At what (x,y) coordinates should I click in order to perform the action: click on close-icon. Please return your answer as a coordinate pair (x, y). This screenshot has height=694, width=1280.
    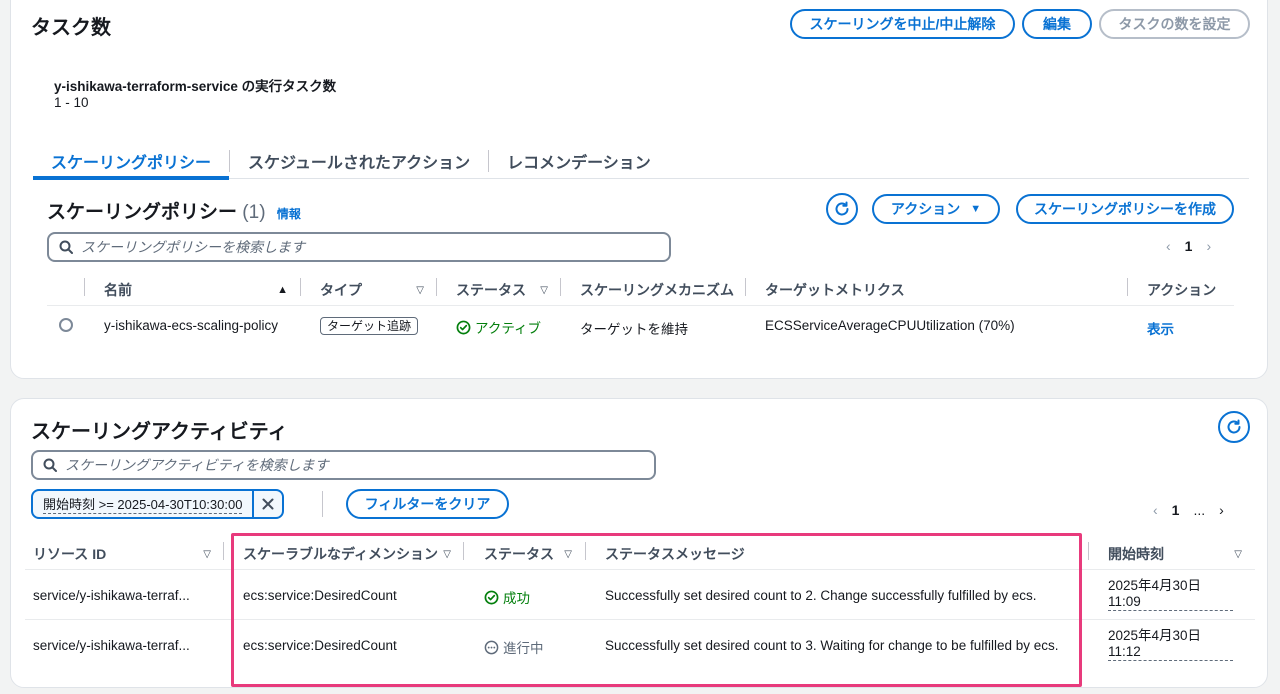
    Looking at the image, I should click on (268, 504).